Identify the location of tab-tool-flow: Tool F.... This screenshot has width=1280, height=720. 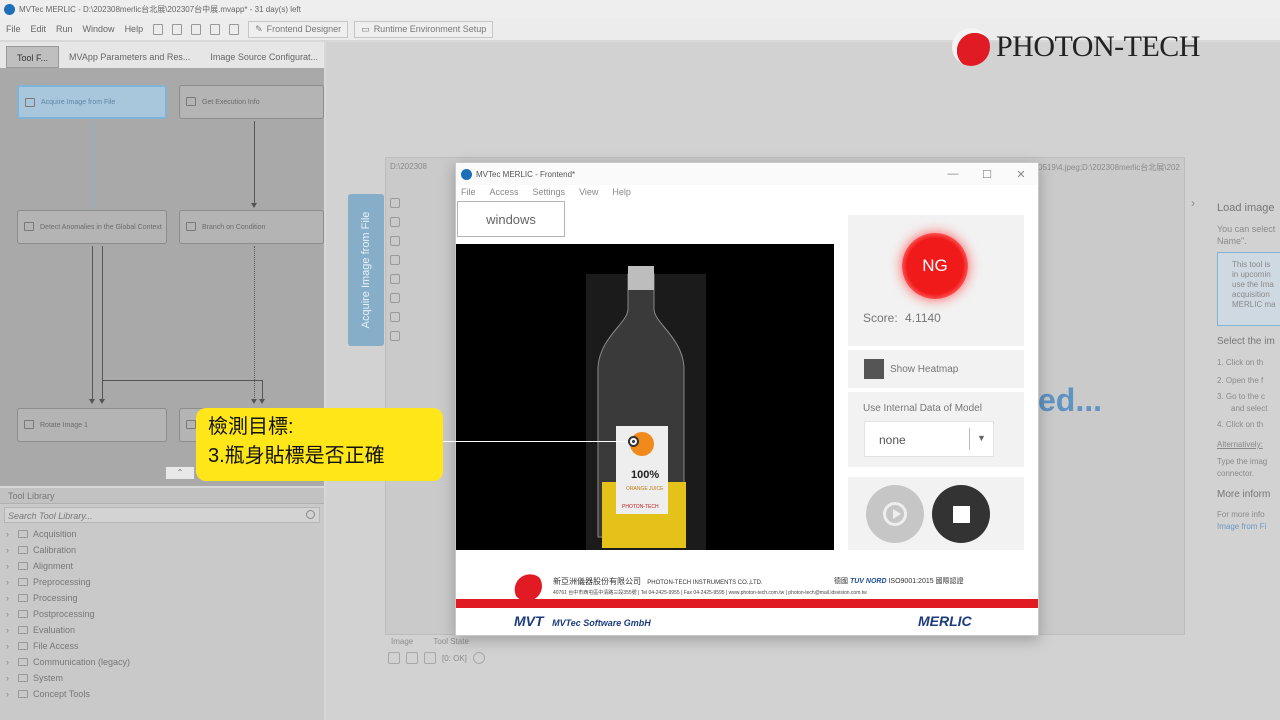
(33, 57).